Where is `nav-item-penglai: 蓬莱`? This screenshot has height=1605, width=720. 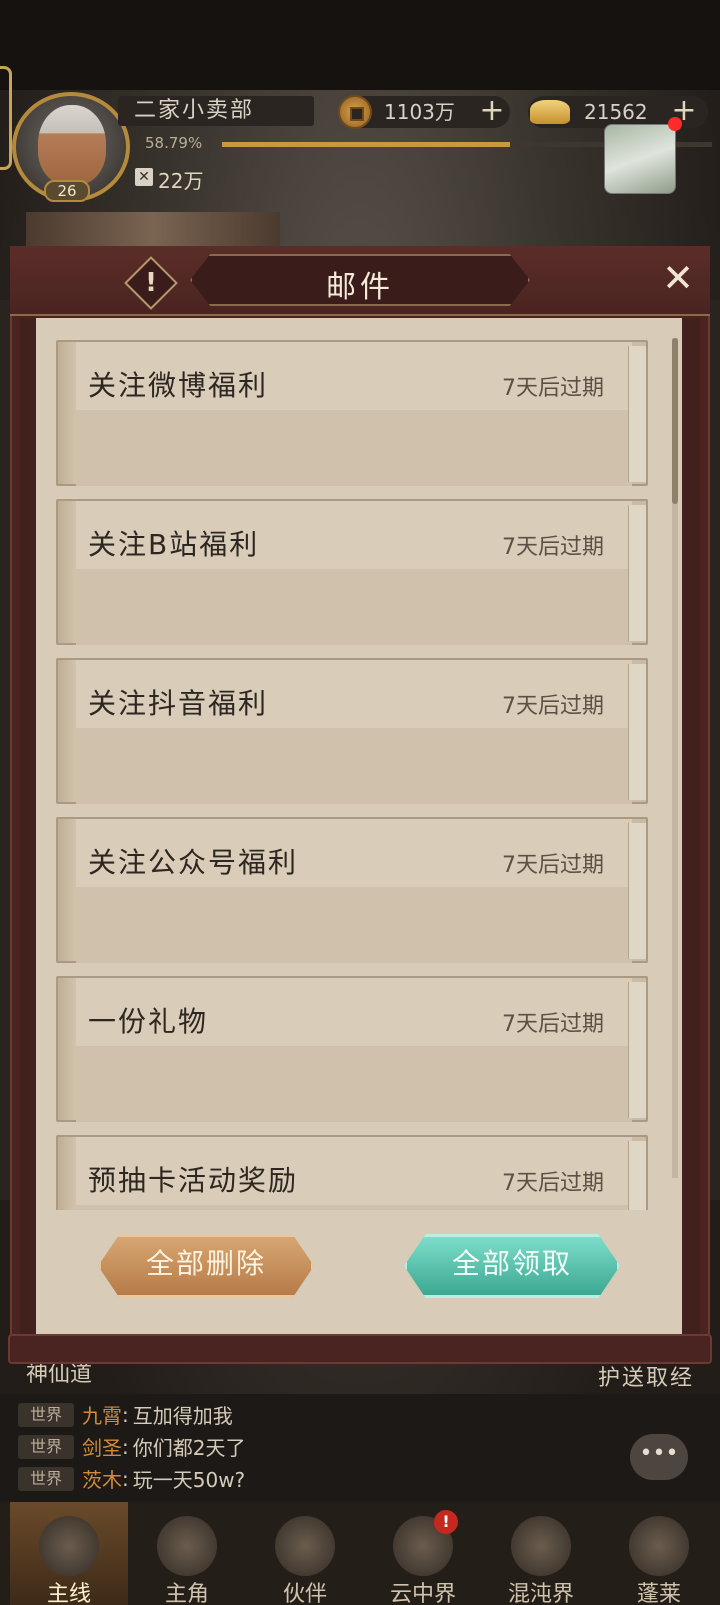
nav-item-penglai: 蓬莱 is located at coordinates (659, 1553).